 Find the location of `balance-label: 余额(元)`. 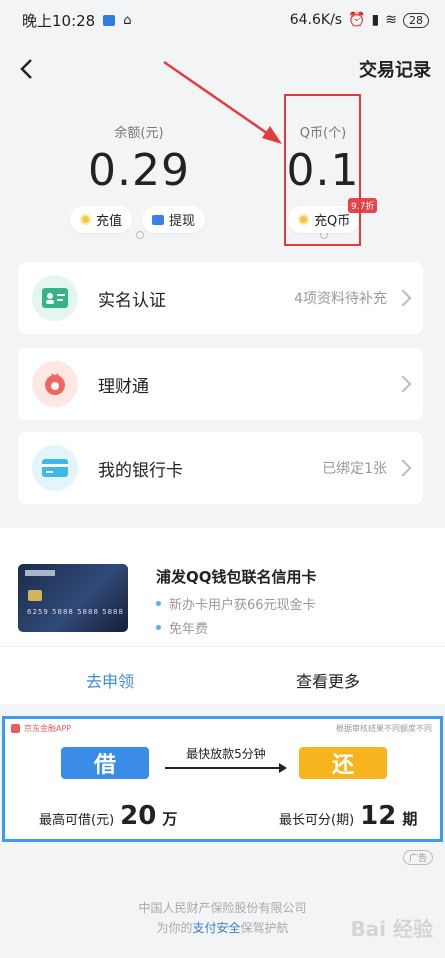

balance-label: 余额(元) is located at coordinates (139, 133).